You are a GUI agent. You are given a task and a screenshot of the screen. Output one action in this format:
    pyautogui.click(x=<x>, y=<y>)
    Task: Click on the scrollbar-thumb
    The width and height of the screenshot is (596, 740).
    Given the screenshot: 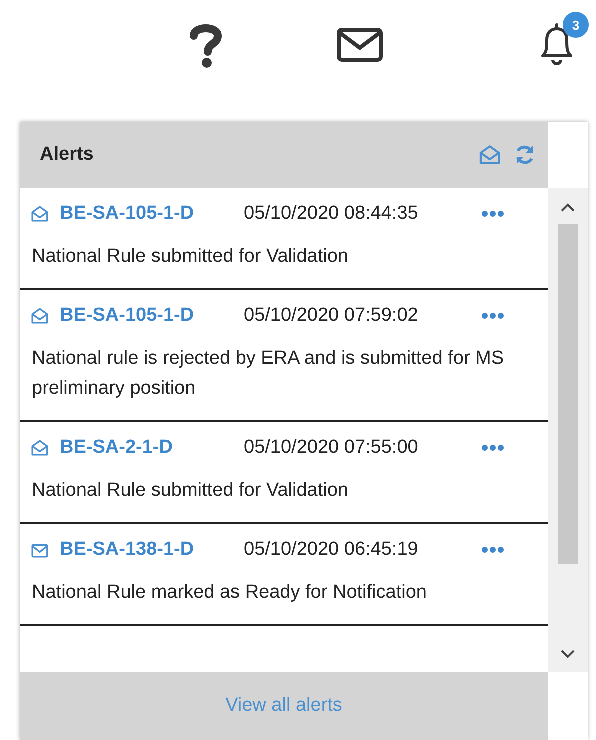 What is the action you would take?
    pyautogui.click(x=568, y=394)
    